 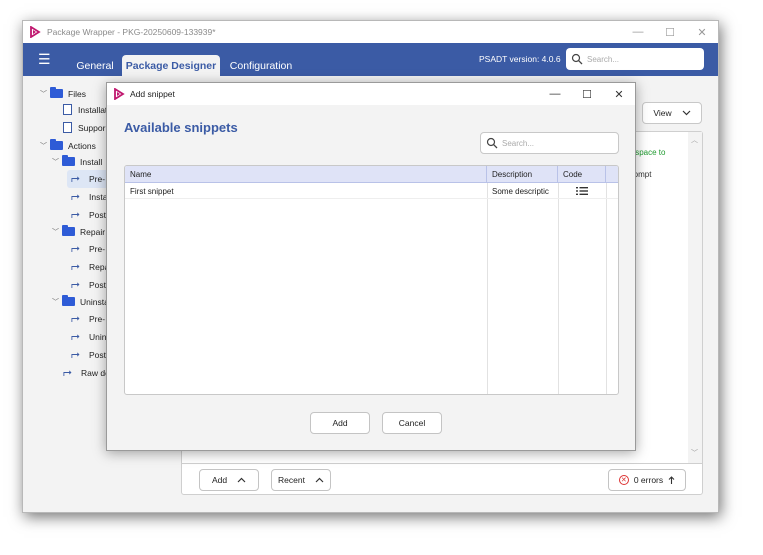 What do you see at coordinates (229, 480) in the screenshot?
I see `add-dropdown-button: Add` at bounding box center [229, 480].